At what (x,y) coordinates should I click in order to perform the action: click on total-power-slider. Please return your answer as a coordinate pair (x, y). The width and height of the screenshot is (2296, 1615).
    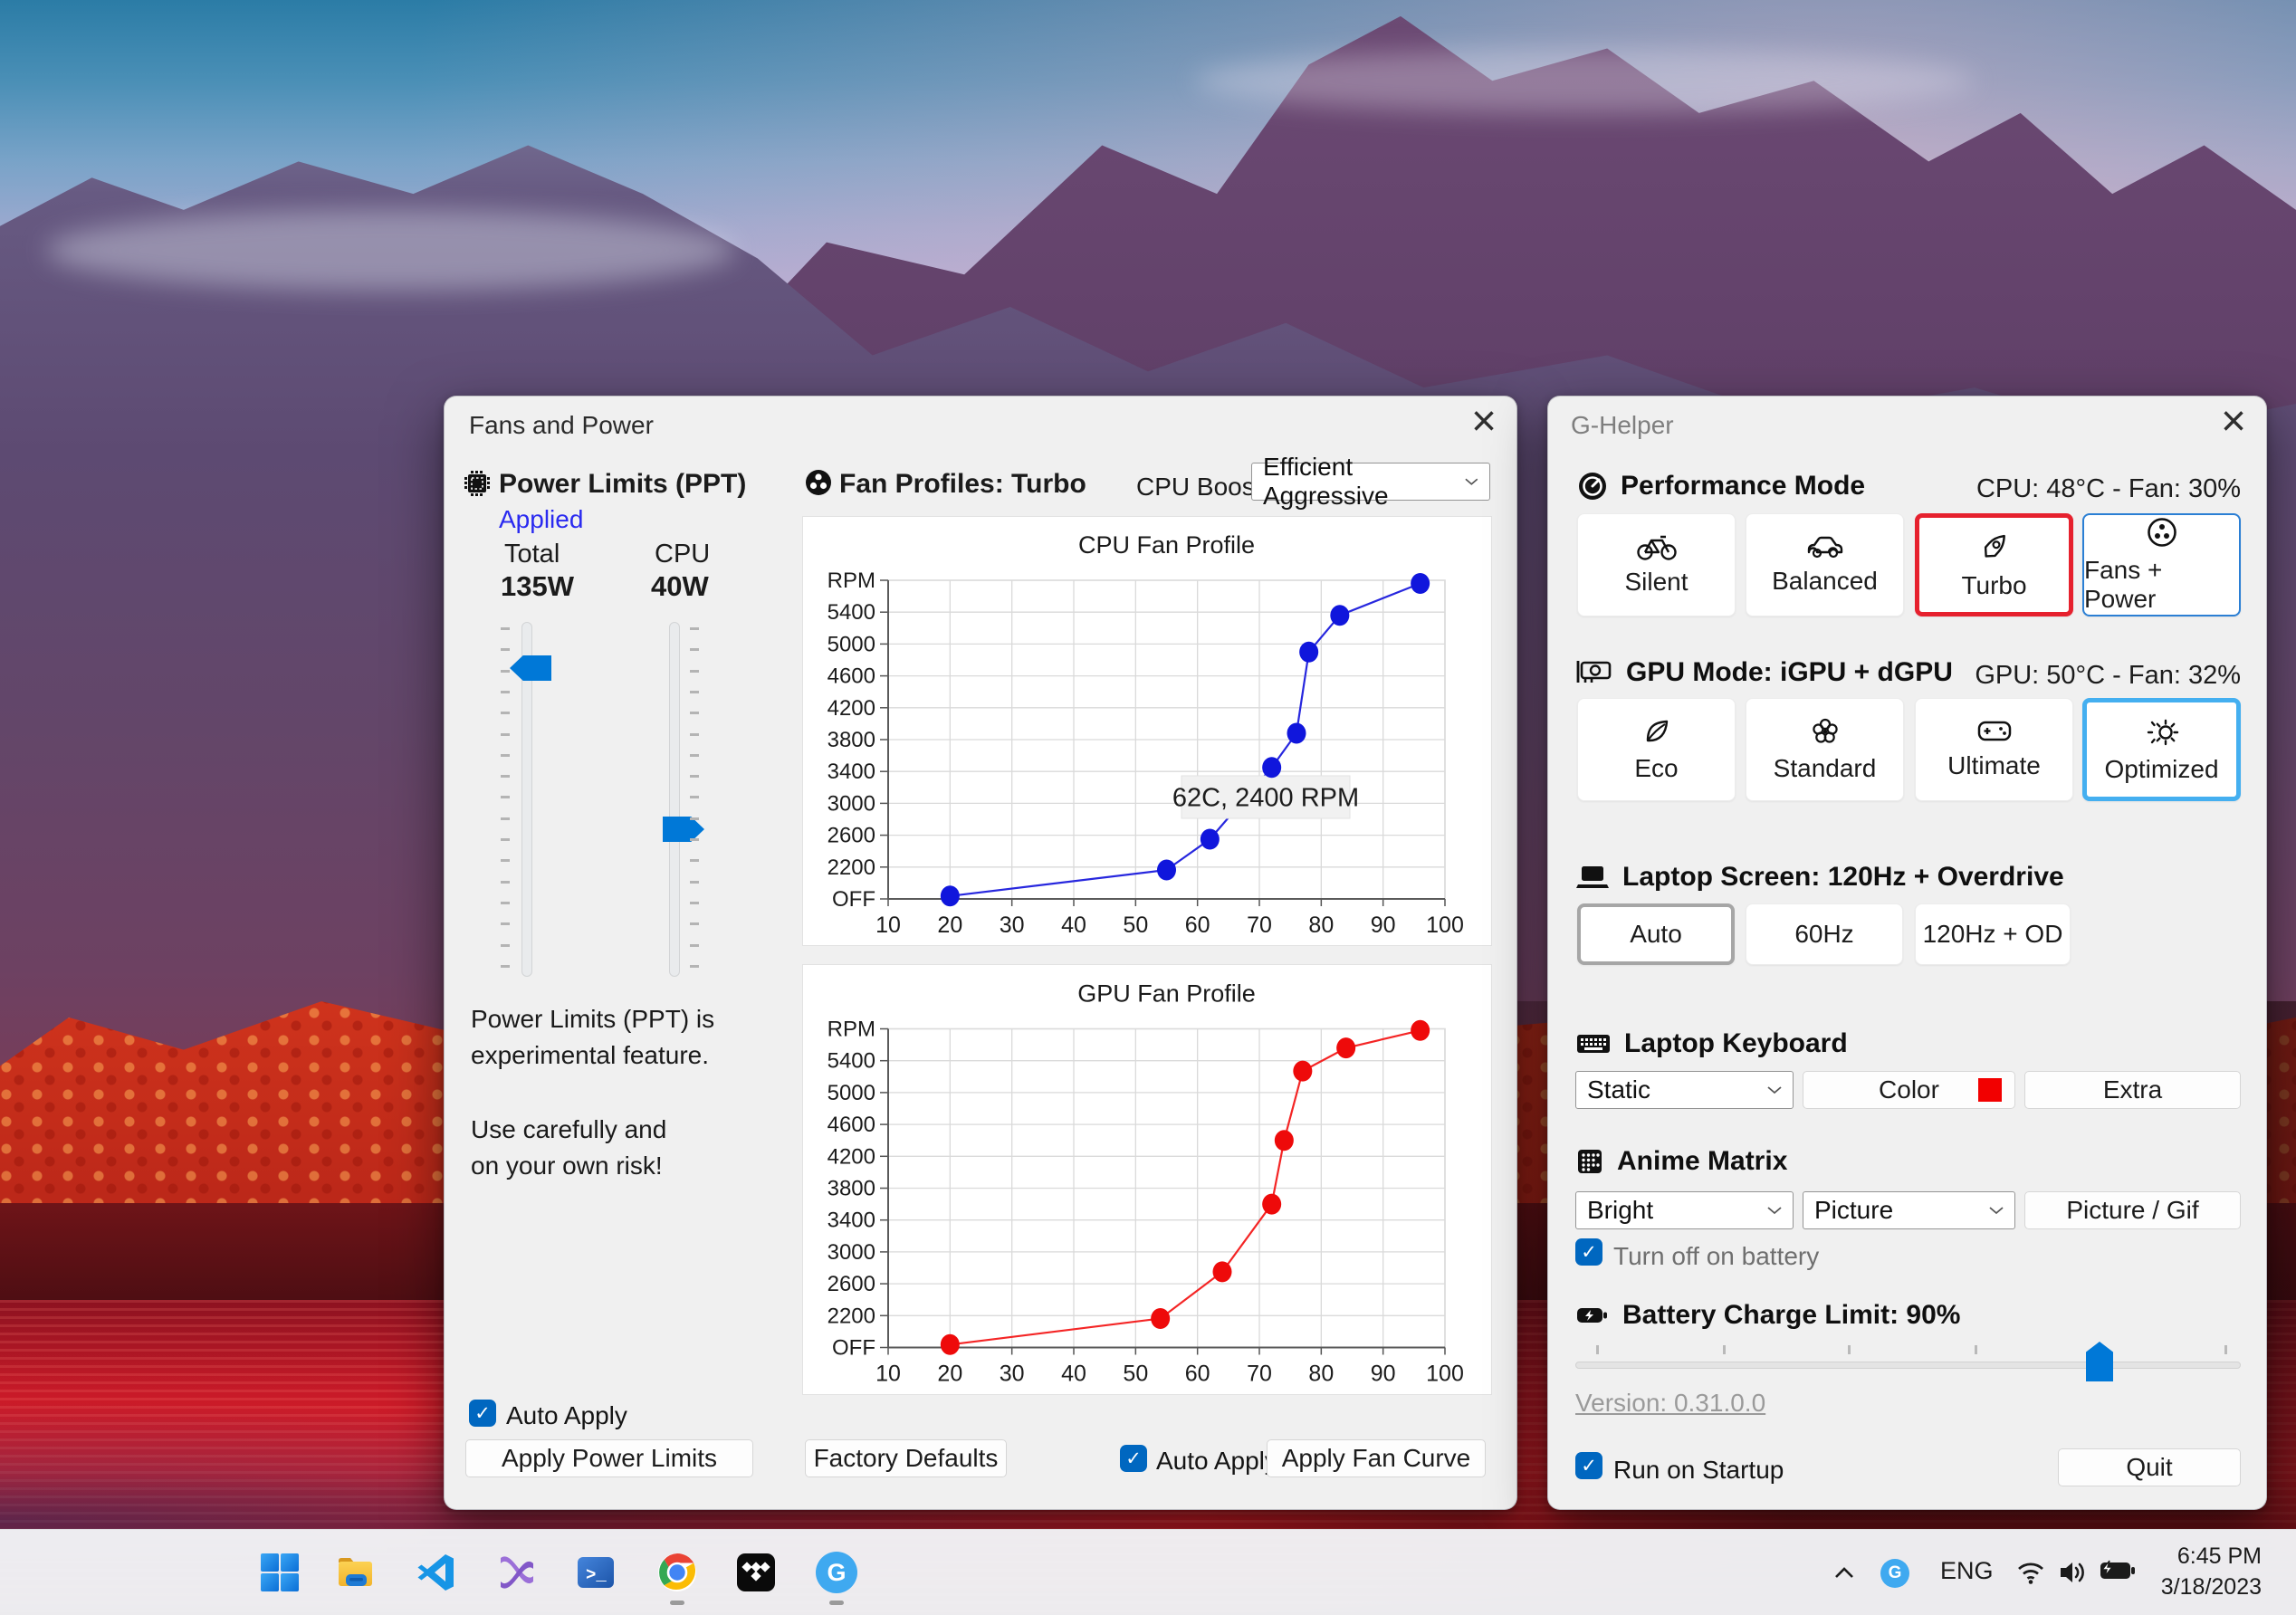
    Looking at the image, I should click on (526, 799).